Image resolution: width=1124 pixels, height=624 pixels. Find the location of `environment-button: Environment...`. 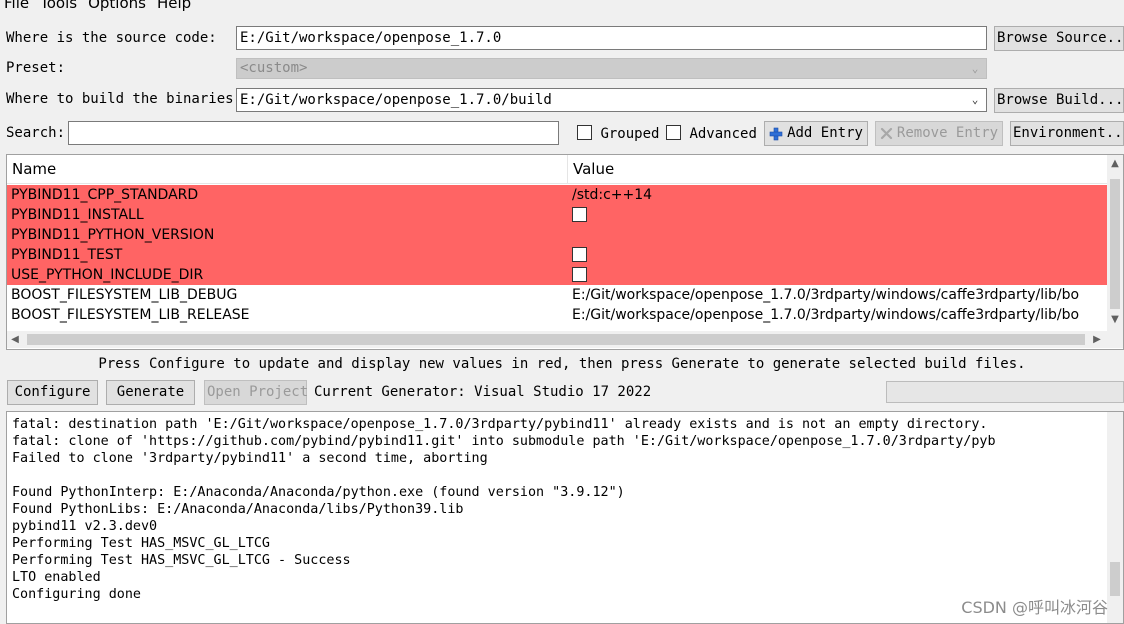

environment-button: Environment... is located at coordinates (1067, 133).